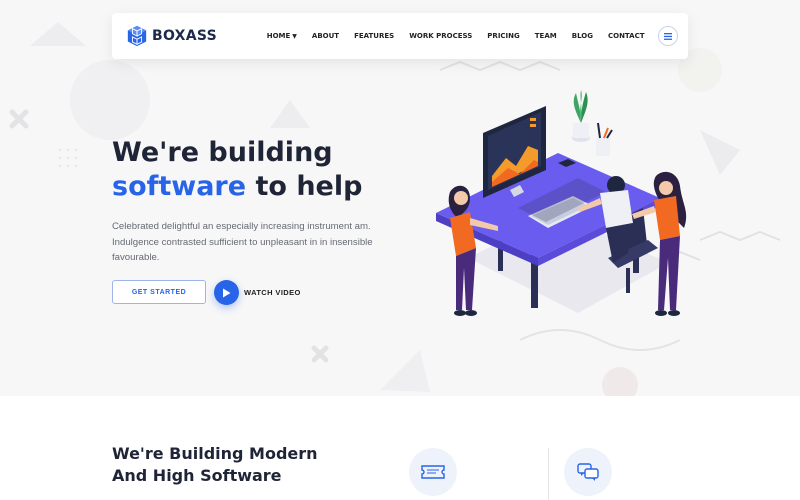  I want to click on feature-chat-badge, so click(588, 472).